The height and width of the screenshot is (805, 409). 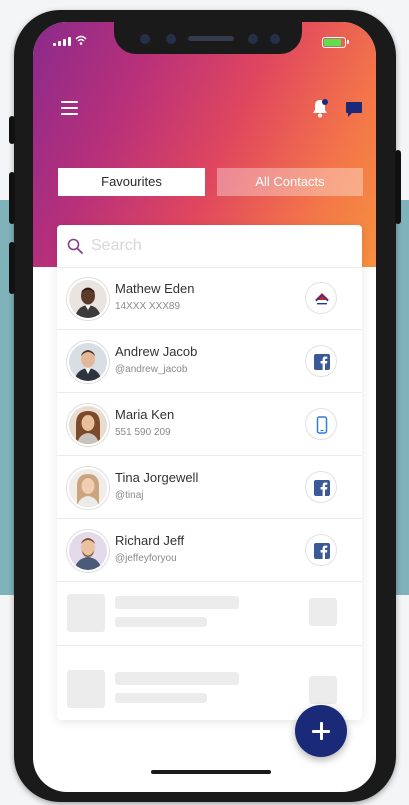 I want to click on power-button, so click(x=398, y=187).